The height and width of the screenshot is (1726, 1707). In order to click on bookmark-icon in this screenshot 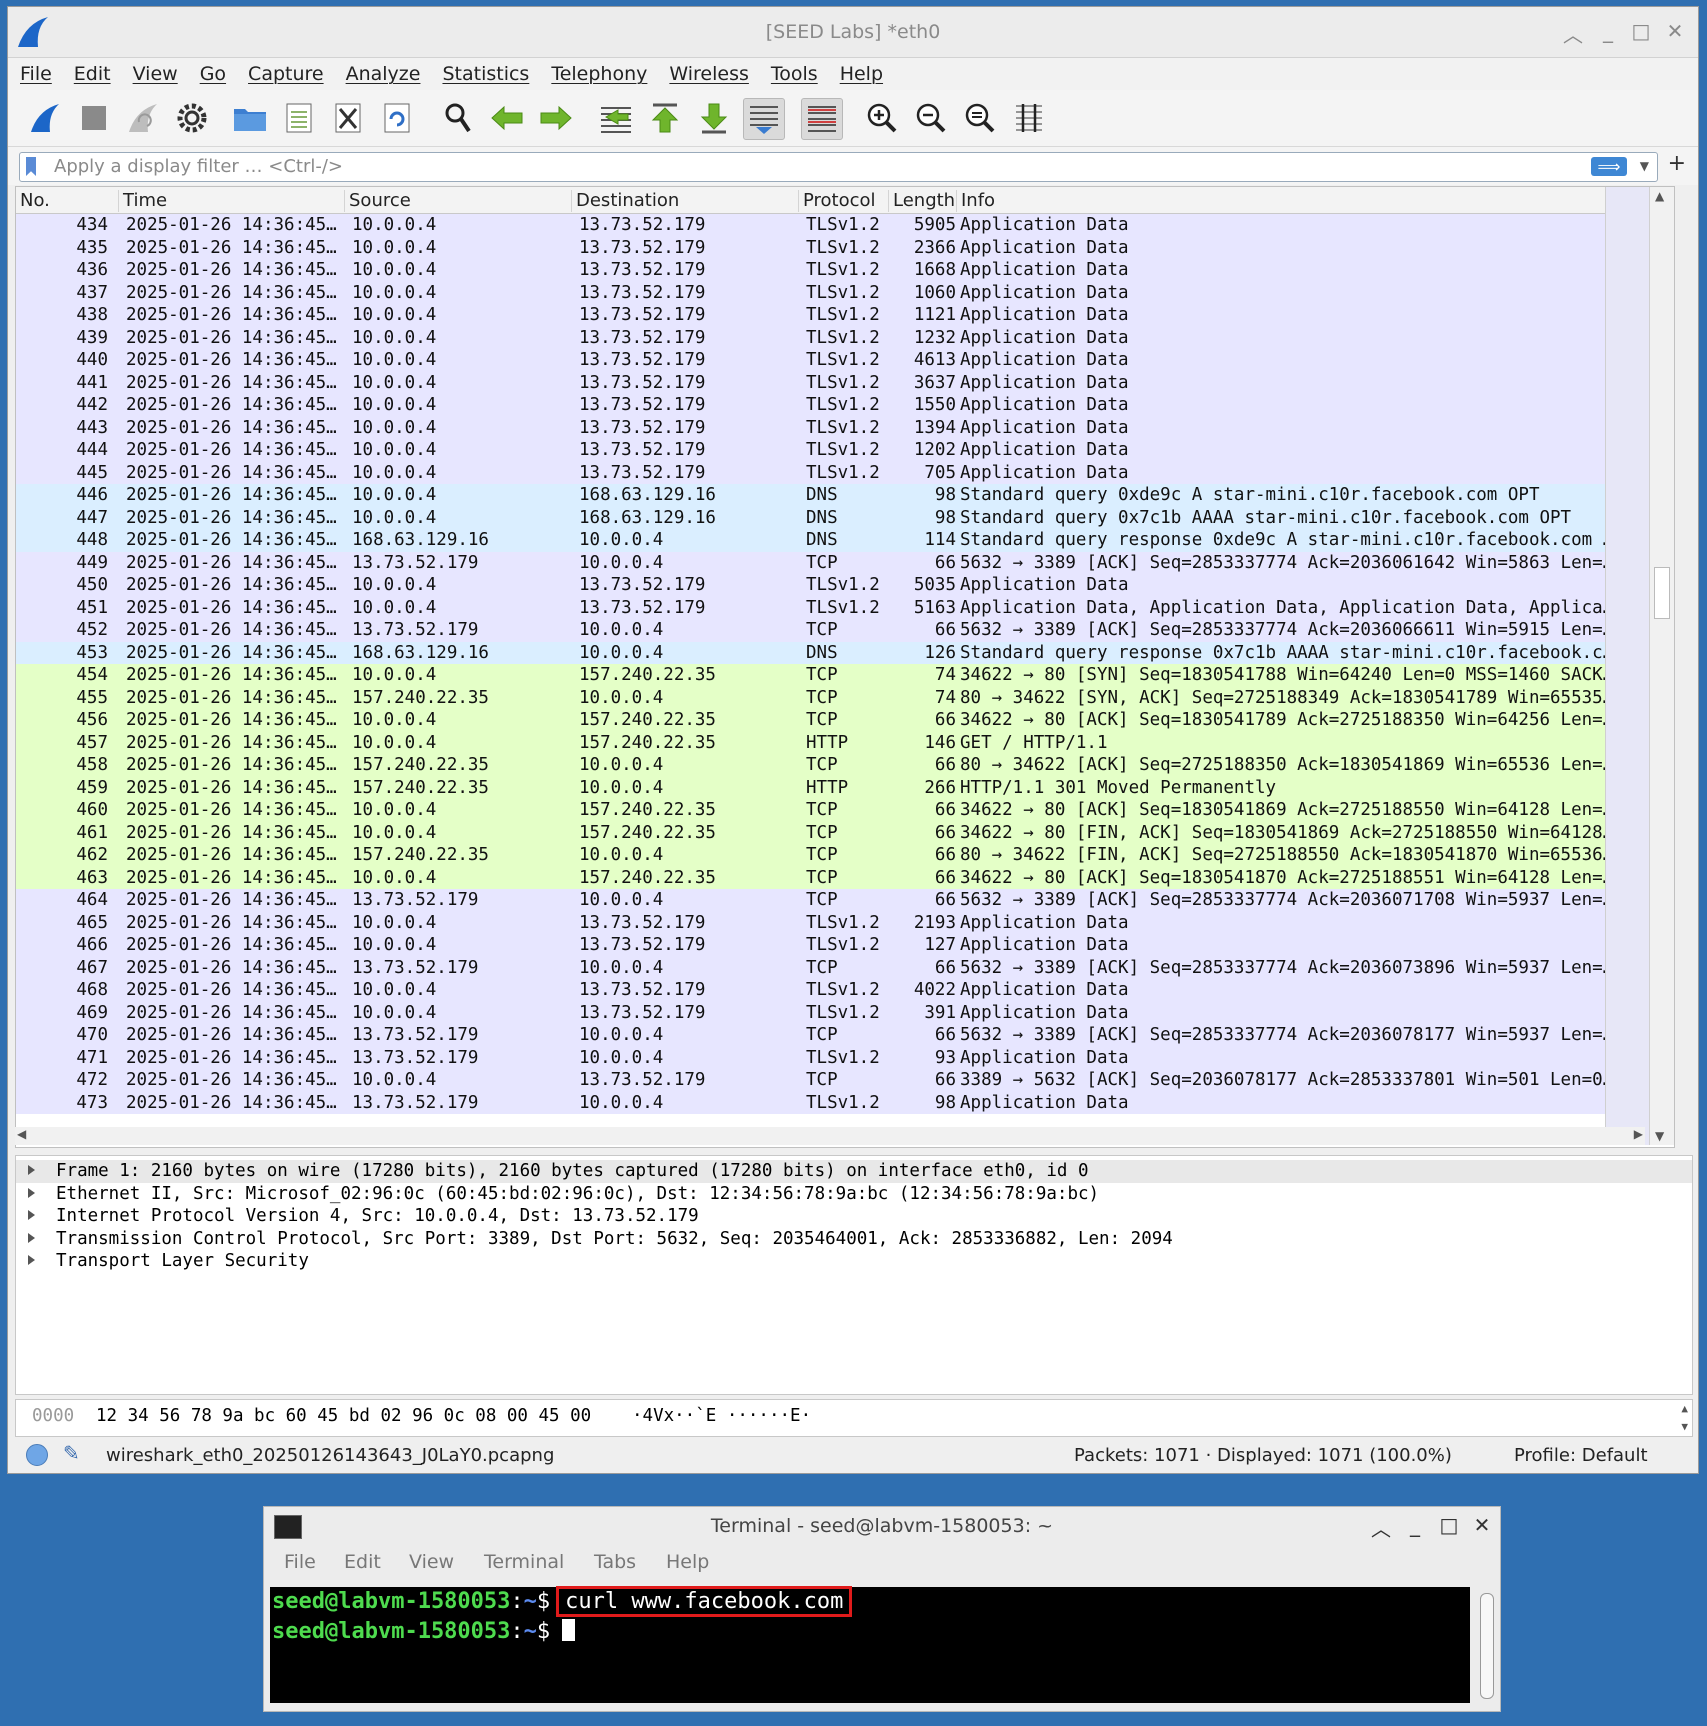, I will do `click(31, 166)`.